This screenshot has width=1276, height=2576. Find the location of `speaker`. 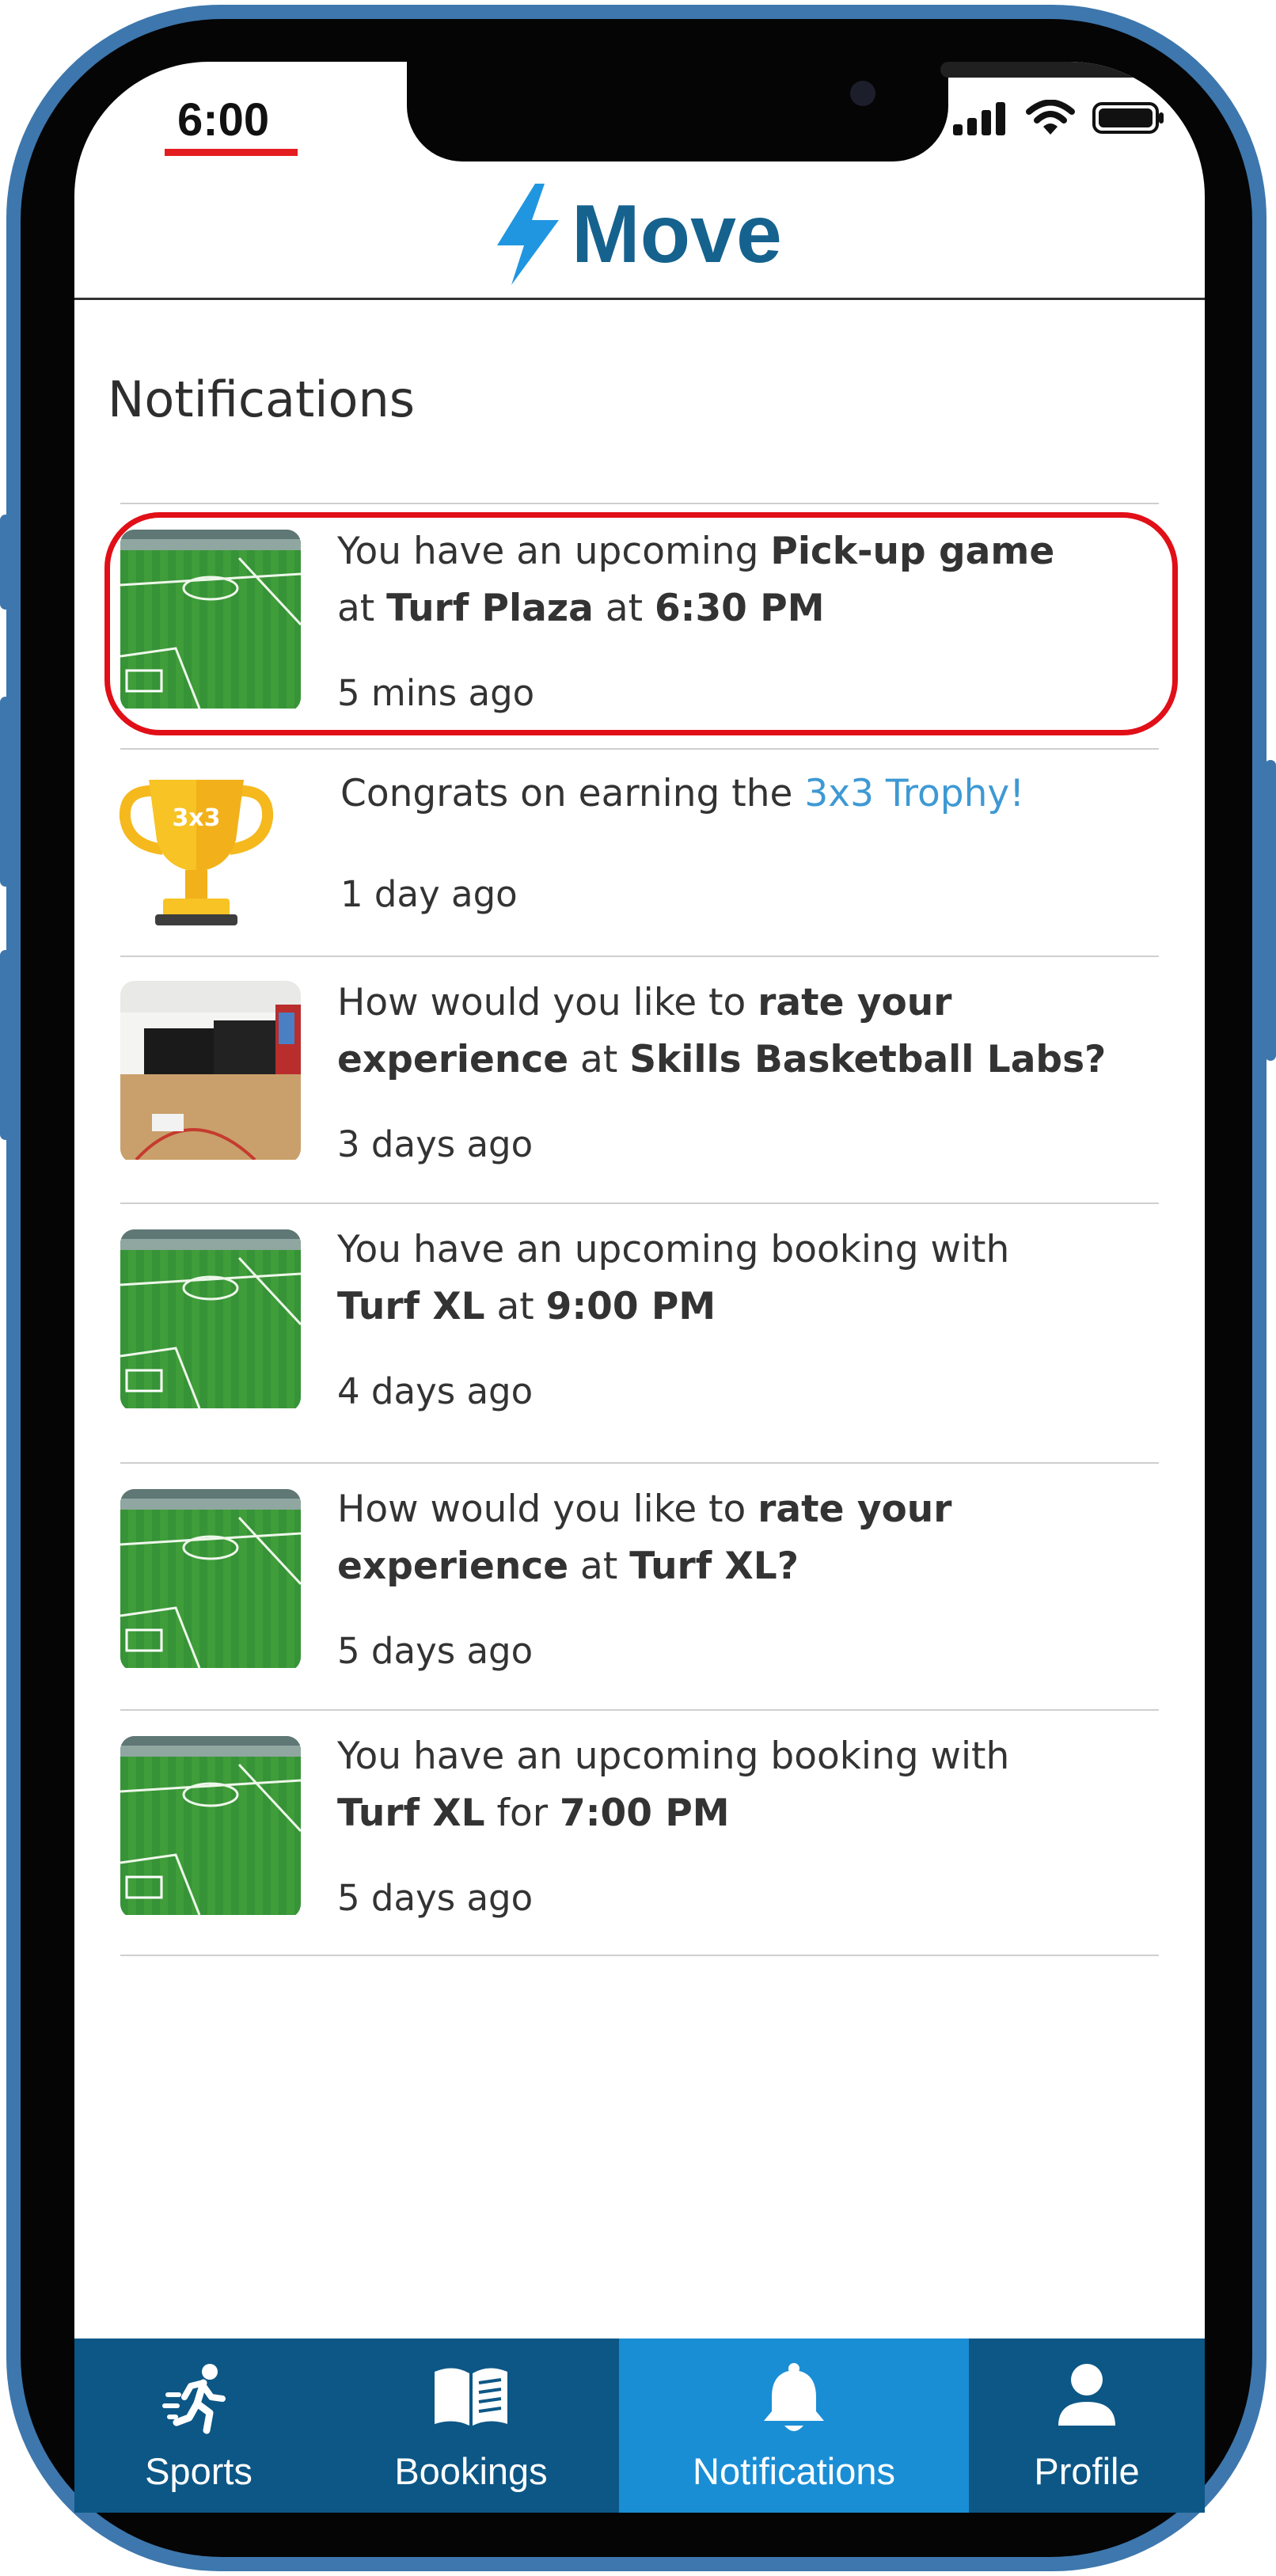

speaker is located at coordinates (1043, 70).